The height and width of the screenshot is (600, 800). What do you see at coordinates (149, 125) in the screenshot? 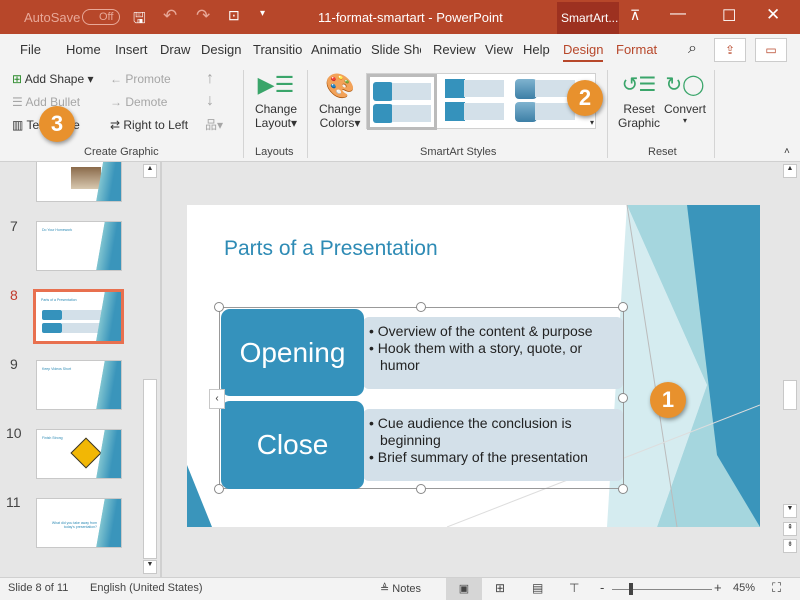
I see `right-to-left-button: ⇄ Right to Left` at bounding box center [149, 125].